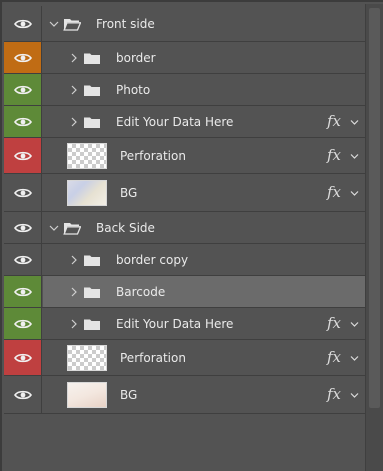 This screenshot has height=471, width=383. I want to click on layers-scrollbar, so click(374, 237).